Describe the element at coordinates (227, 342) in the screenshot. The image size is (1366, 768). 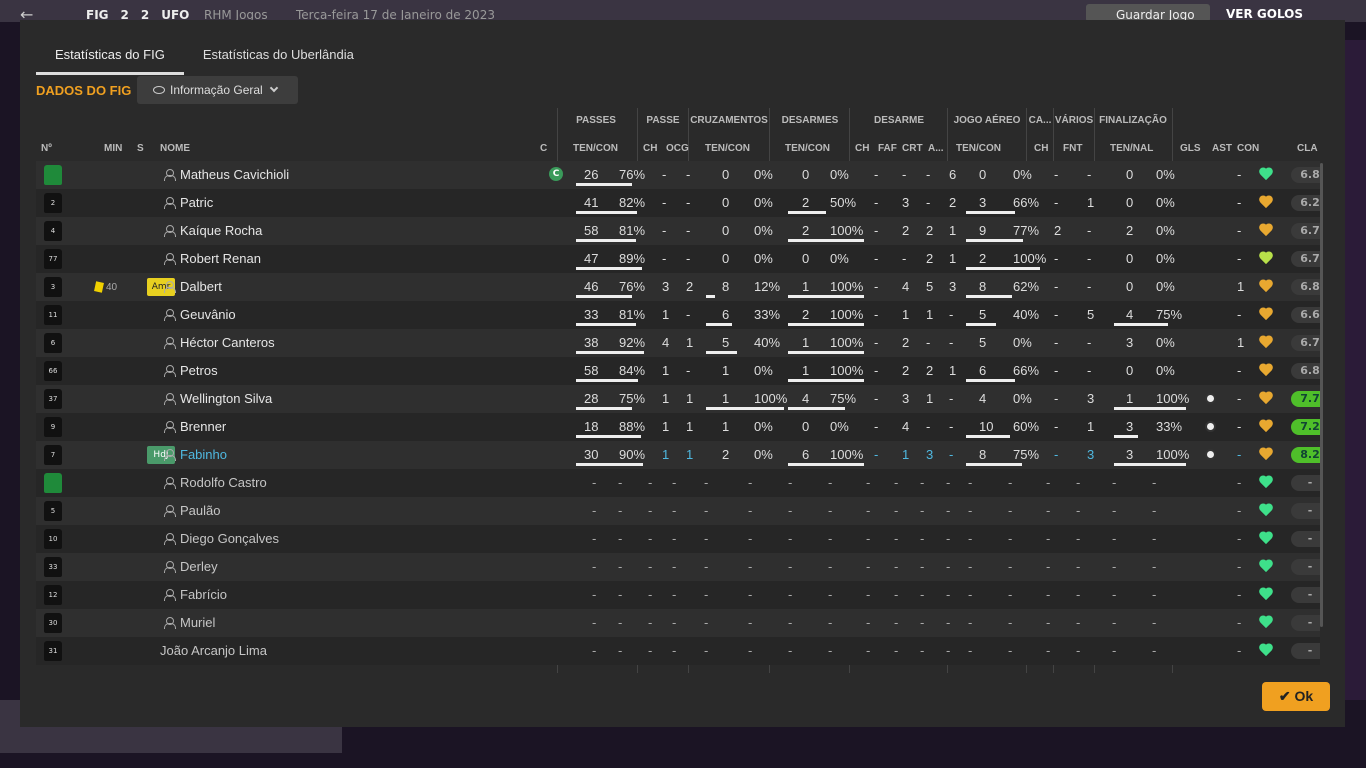
I see `player-name: Héctor Canteros` at that location.